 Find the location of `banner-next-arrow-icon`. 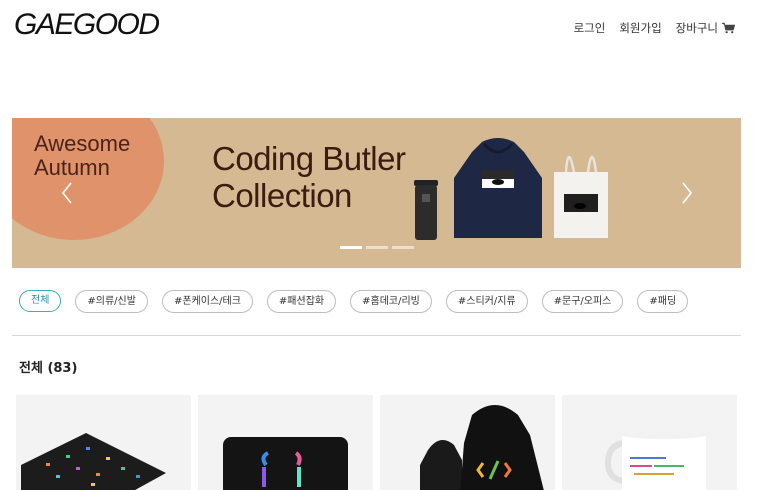

banner-next-arrow-icon is located at coordinates (687, 193).